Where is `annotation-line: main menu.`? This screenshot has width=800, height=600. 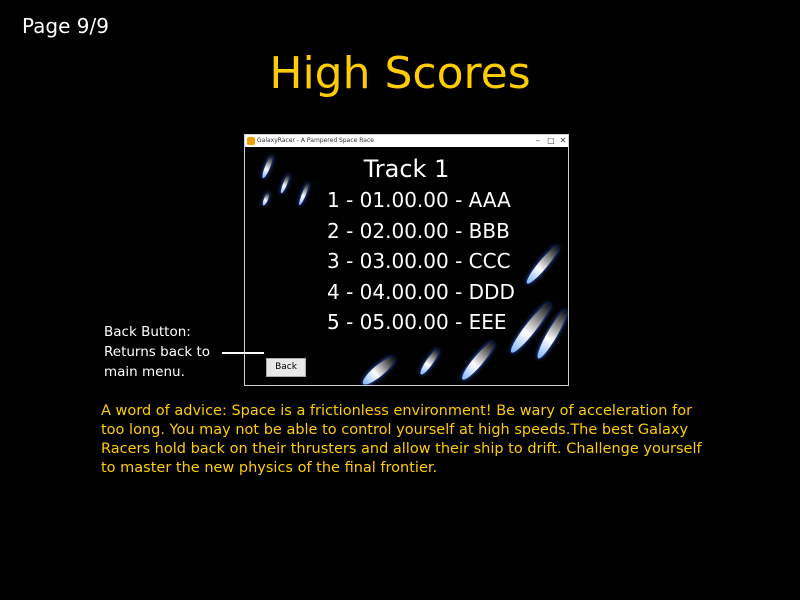
annotation-line: main menu. is located at coordinates (144, 372).